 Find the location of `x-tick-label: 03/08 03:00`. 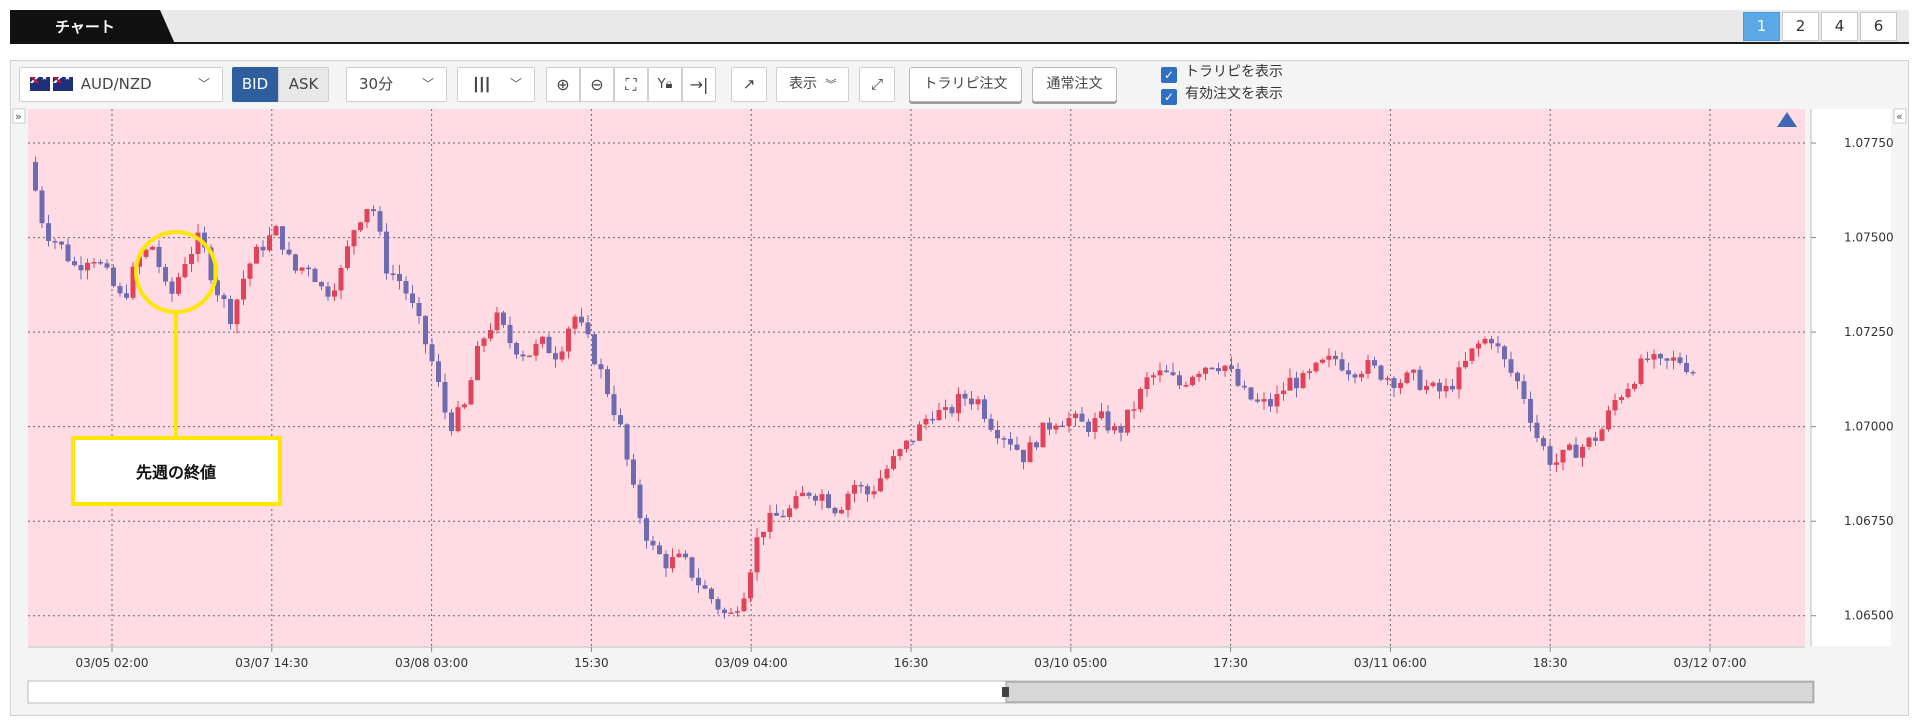

x-tick-label: 03/08 03:00 is located at coordinates (431, 663).